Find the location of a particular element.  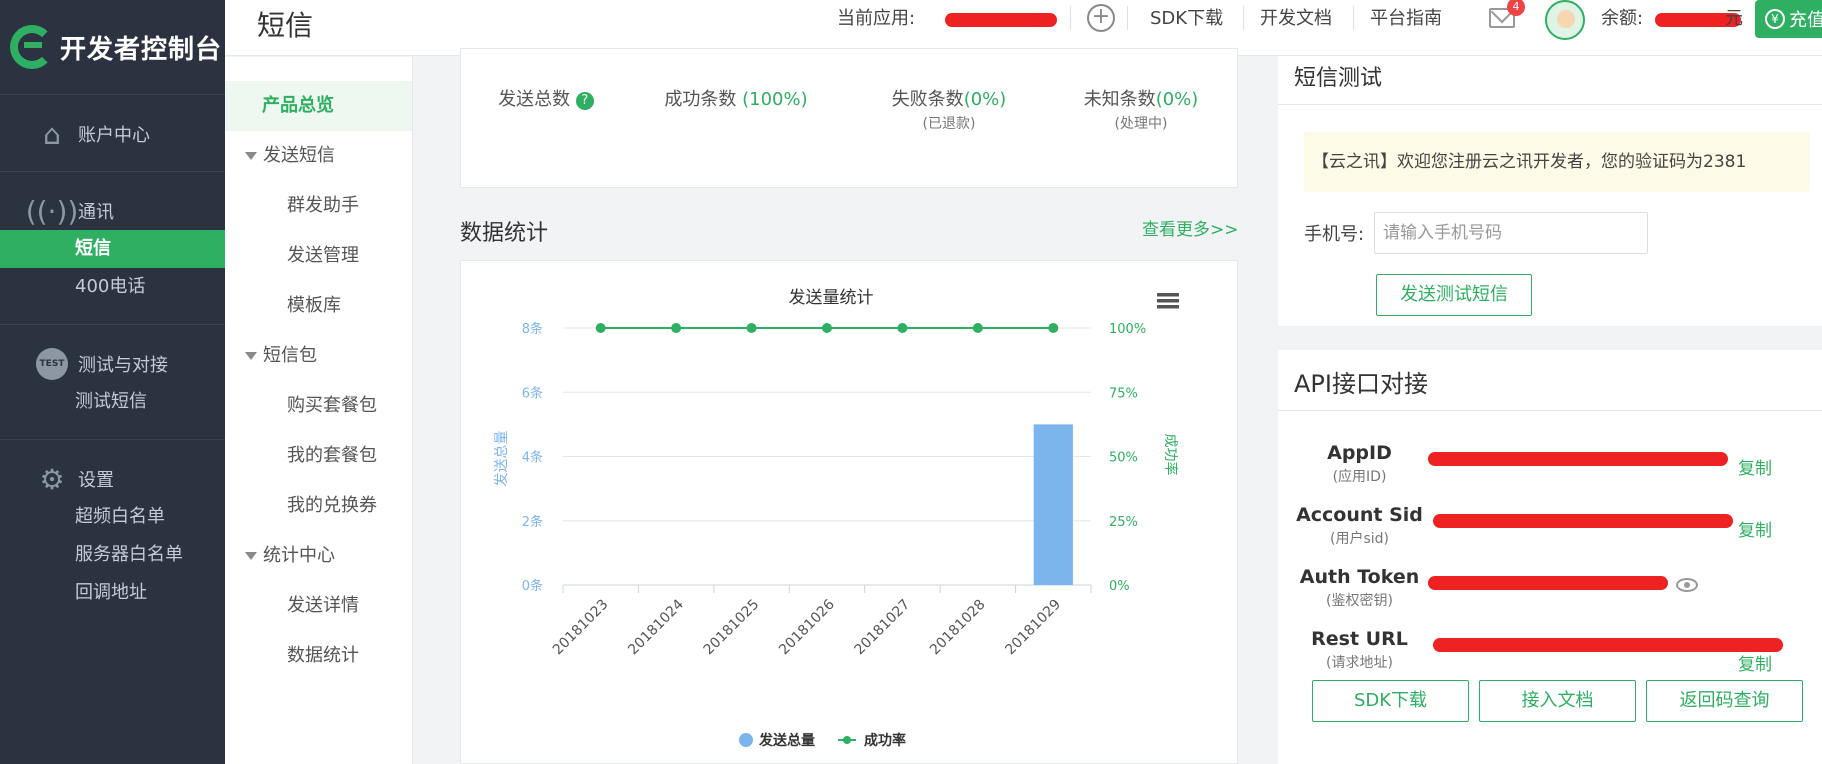

sidebar-item-test: TEST 测试与对接 is located at coordinates (112, 364).